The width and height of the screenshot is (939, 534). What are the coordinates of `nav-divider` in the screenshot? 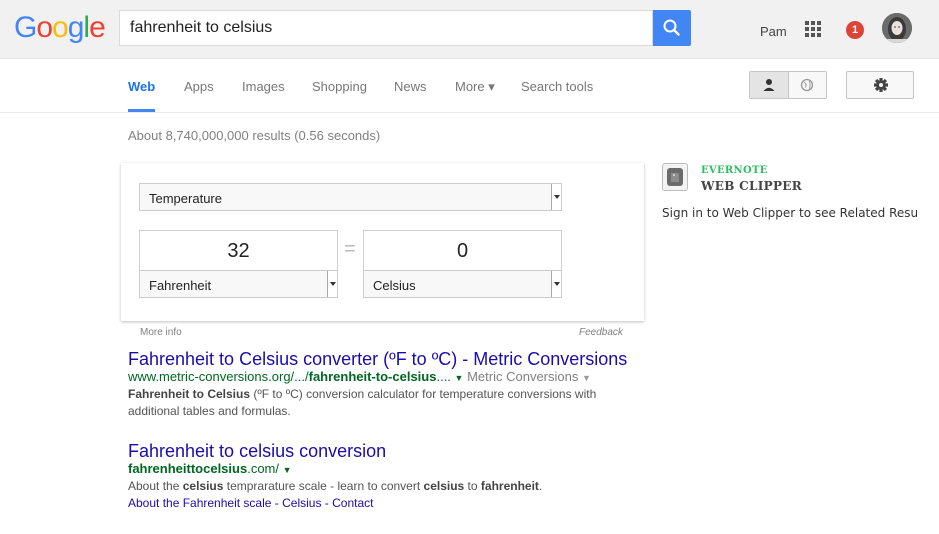 It's located at (469, 112).